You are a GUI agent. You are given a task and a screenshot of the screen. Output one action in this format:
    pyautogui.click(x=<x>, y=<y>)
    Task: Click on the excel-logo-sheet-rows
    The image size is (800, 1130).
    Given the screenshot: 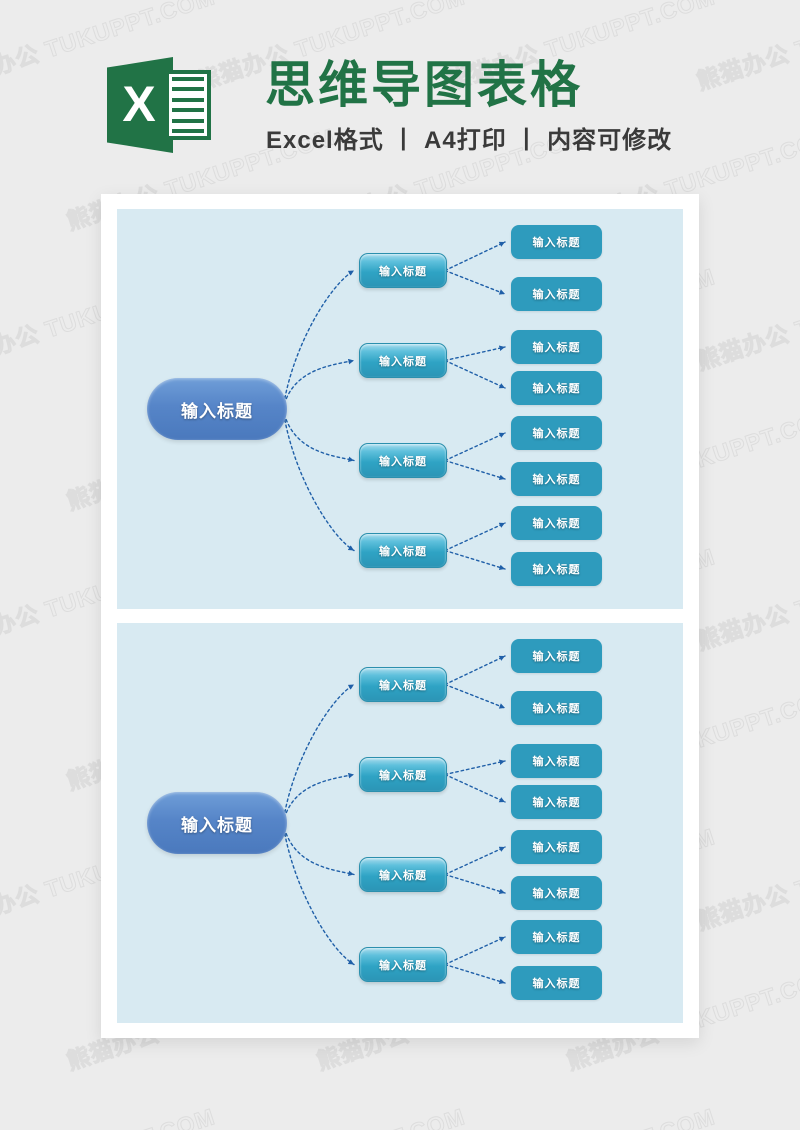 What is the action you would take?
    pyautogui.click(x=188, y=105)
    